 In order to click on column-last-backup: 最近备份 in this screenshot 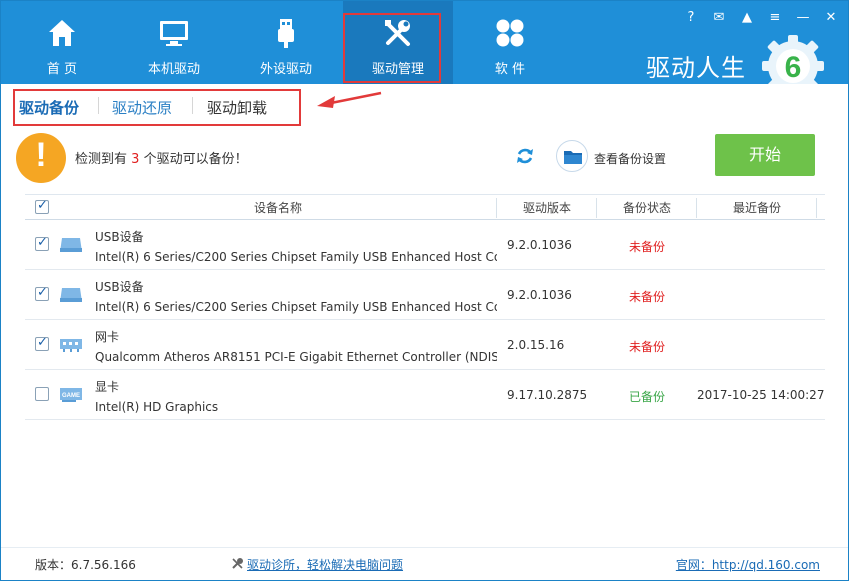, I will do `click(756, 208)`.